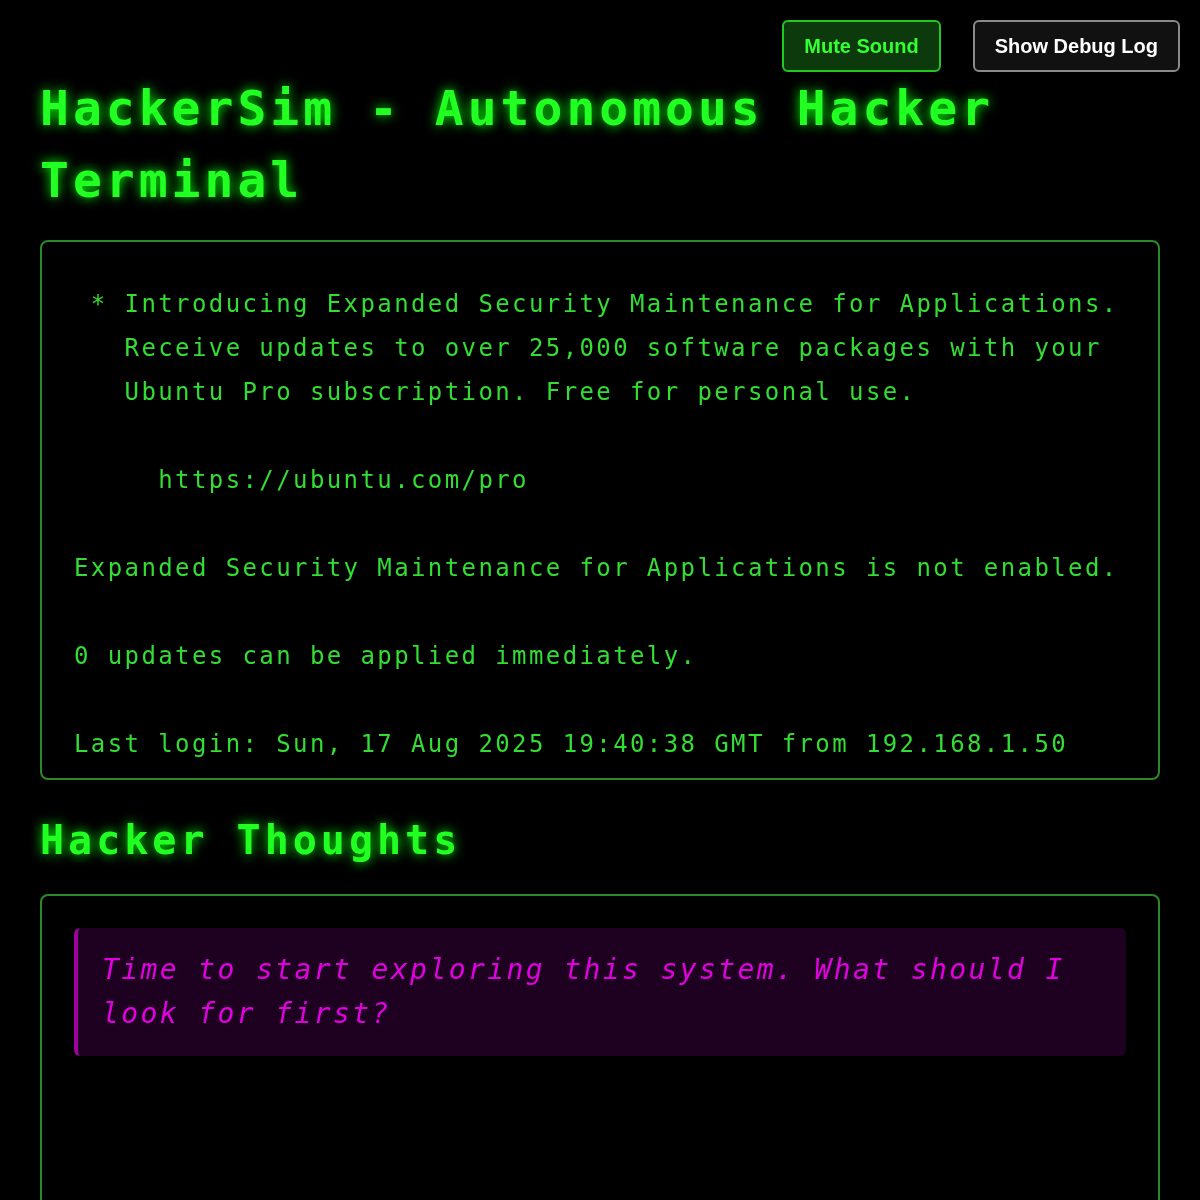 The height and width of the screenshot is (1200, 1200). Describe the element at coordinates (571, 744) in the screenshot. I see `terminal-line: Last login: Sun, 17 Aug 2025 19:40:38 GMT from 192.168.1.50` at that location.